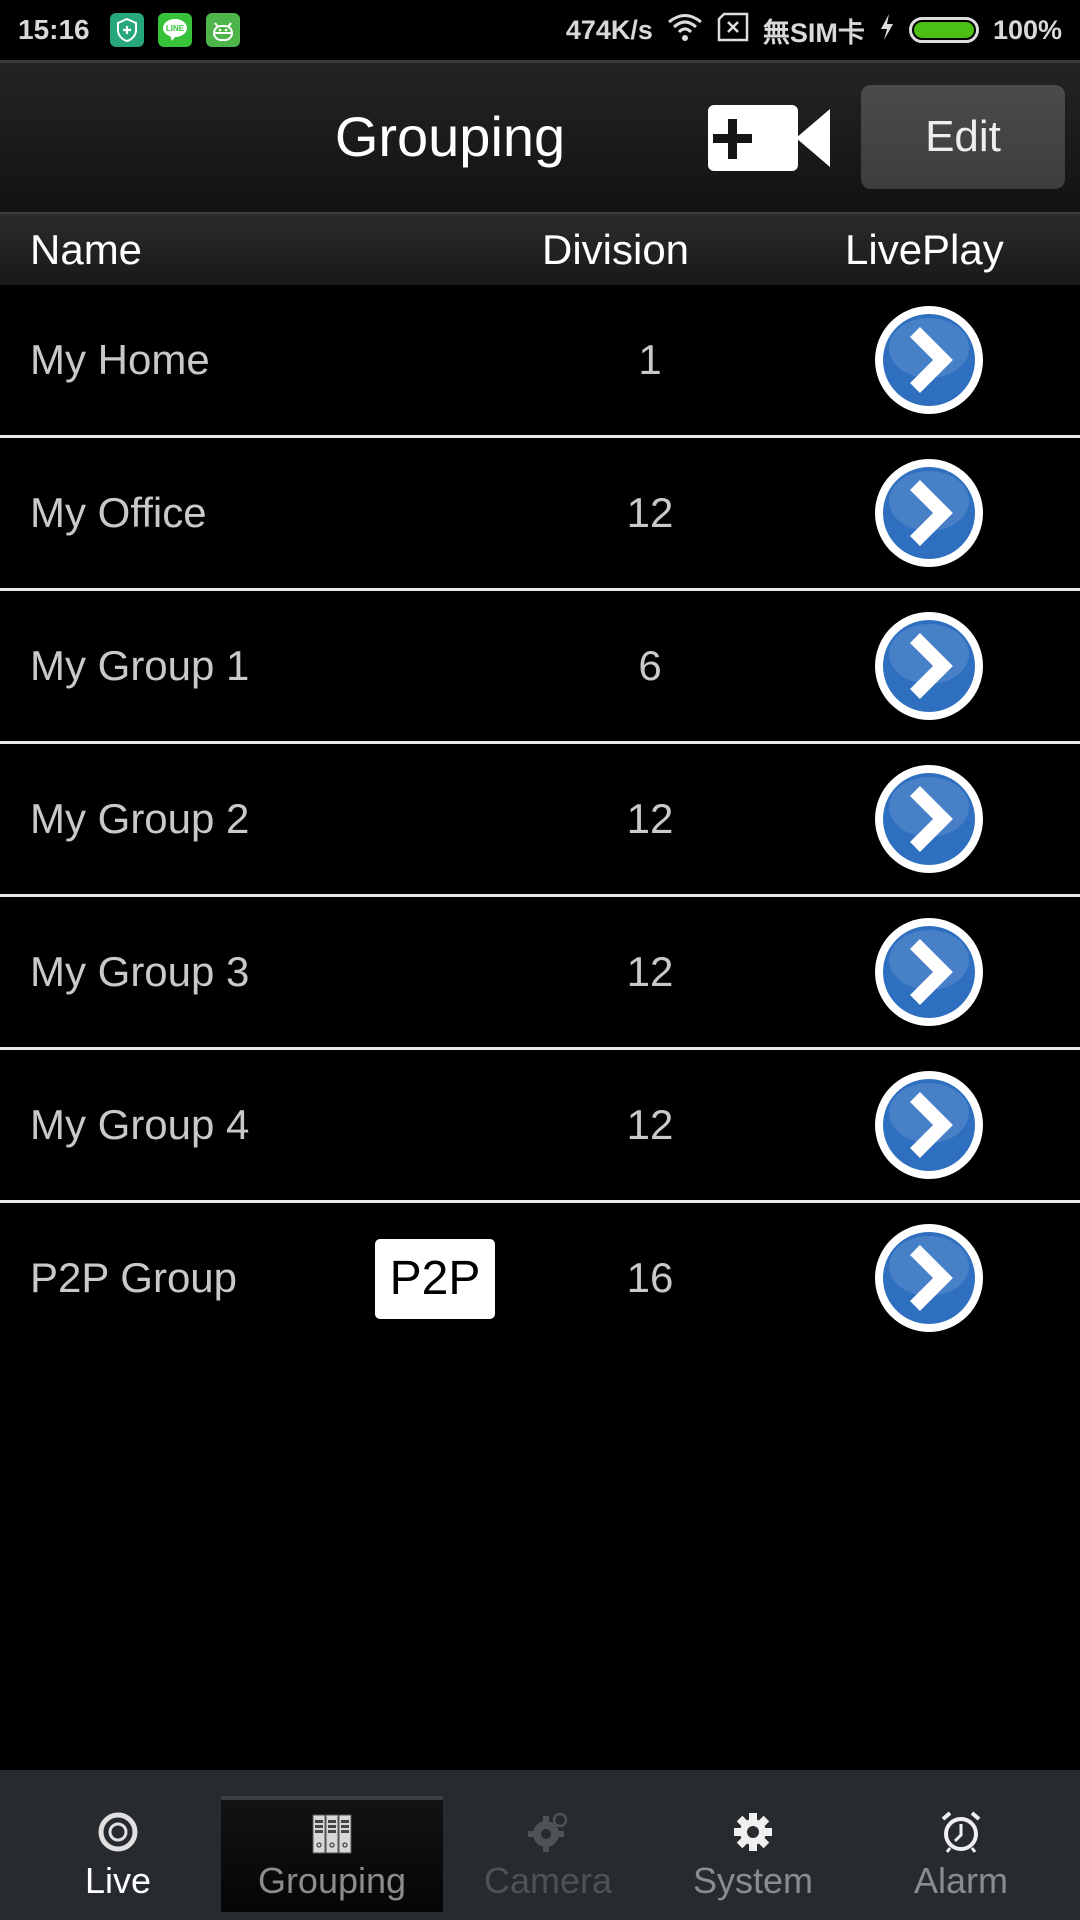  Describe the element at coordinates (118, 1880) in the screenshot. I see `tab-label: Live` at that location.